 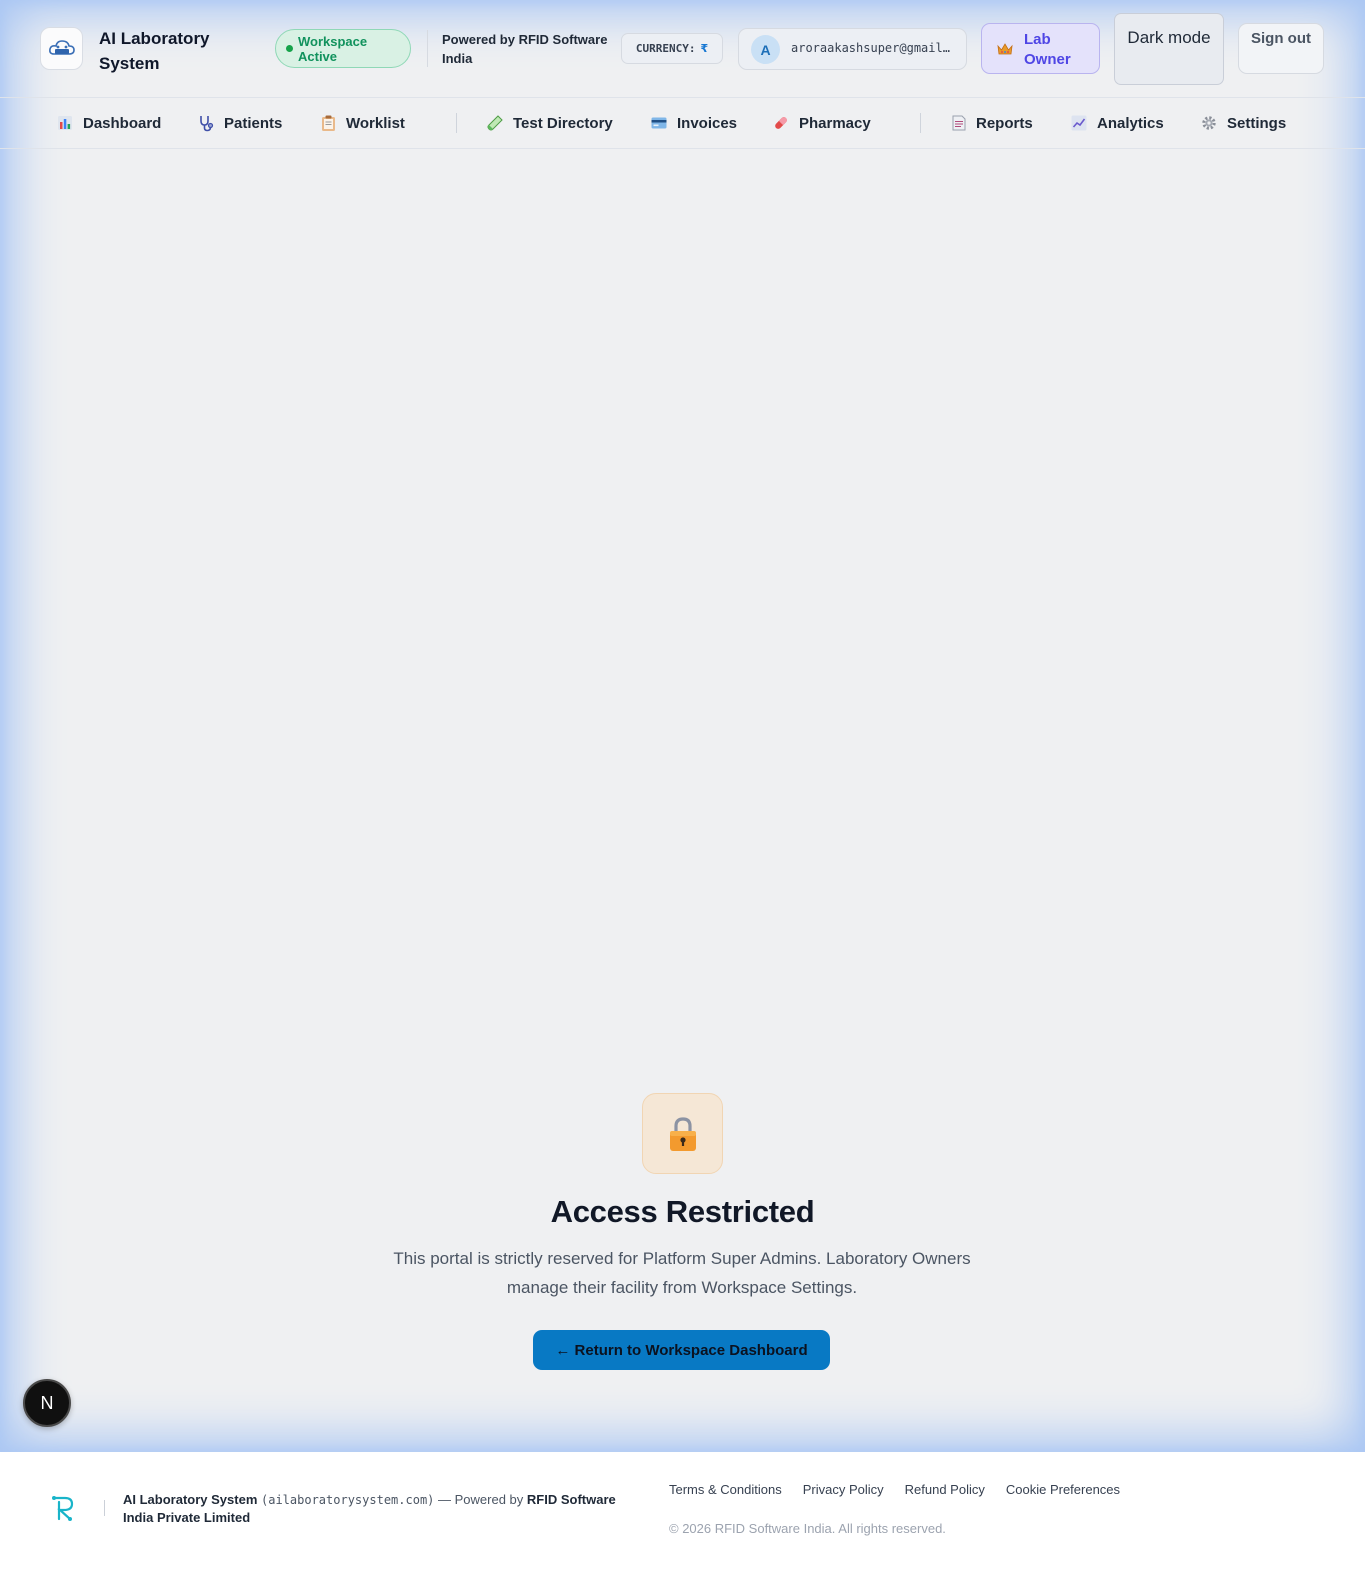 I want to click on lock-icon, so click(x=682, y=1133).